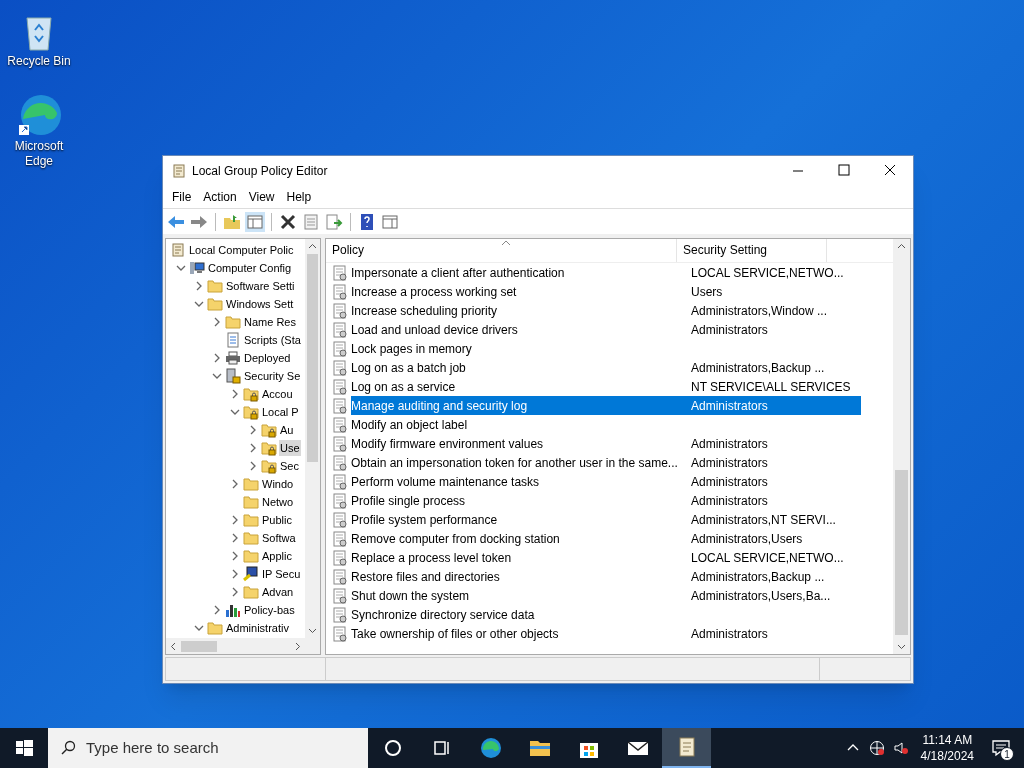 This screenshot has width=1024, height=768. What do you see at coordinates (233, 340) in the screenshot?
I see `document-icon` at bounding box center [233, 340].